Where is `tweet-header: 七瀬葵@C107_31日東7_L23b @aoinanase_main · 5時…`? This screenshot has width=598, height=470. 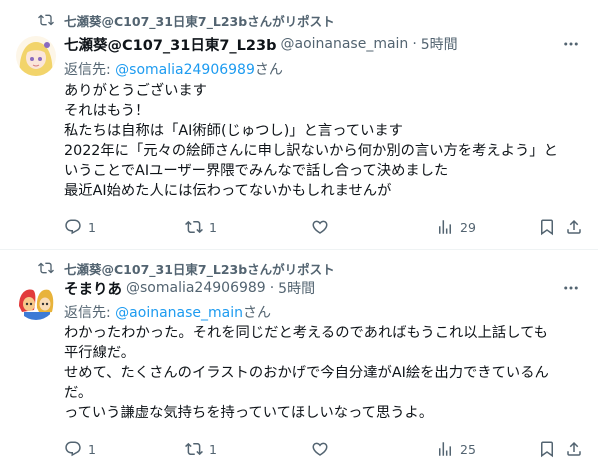
tweet-header: 七瀬葵@C107_31日東7_L23b @aoinanase_main · 5時… is located at coordinates (323, 44).